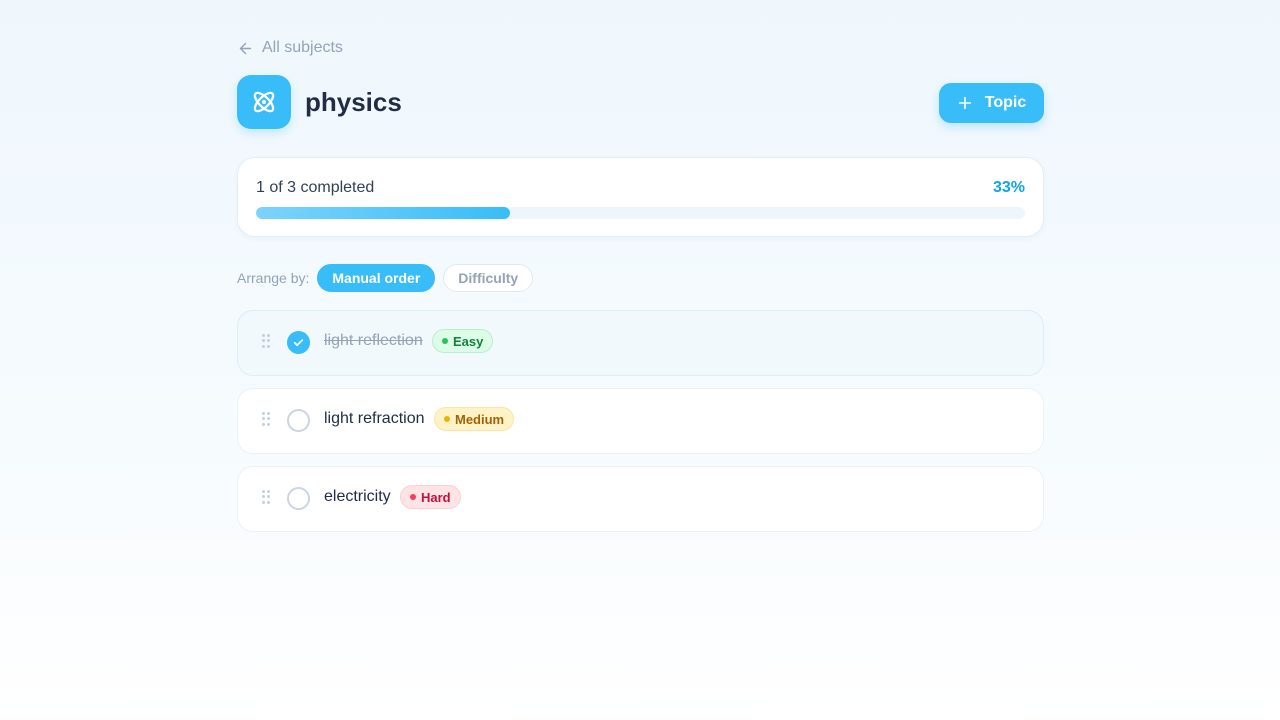  Describe the element at coordinates (640, 421) in the screenshot. I see `topic-row: light refraction Medium` at that location.